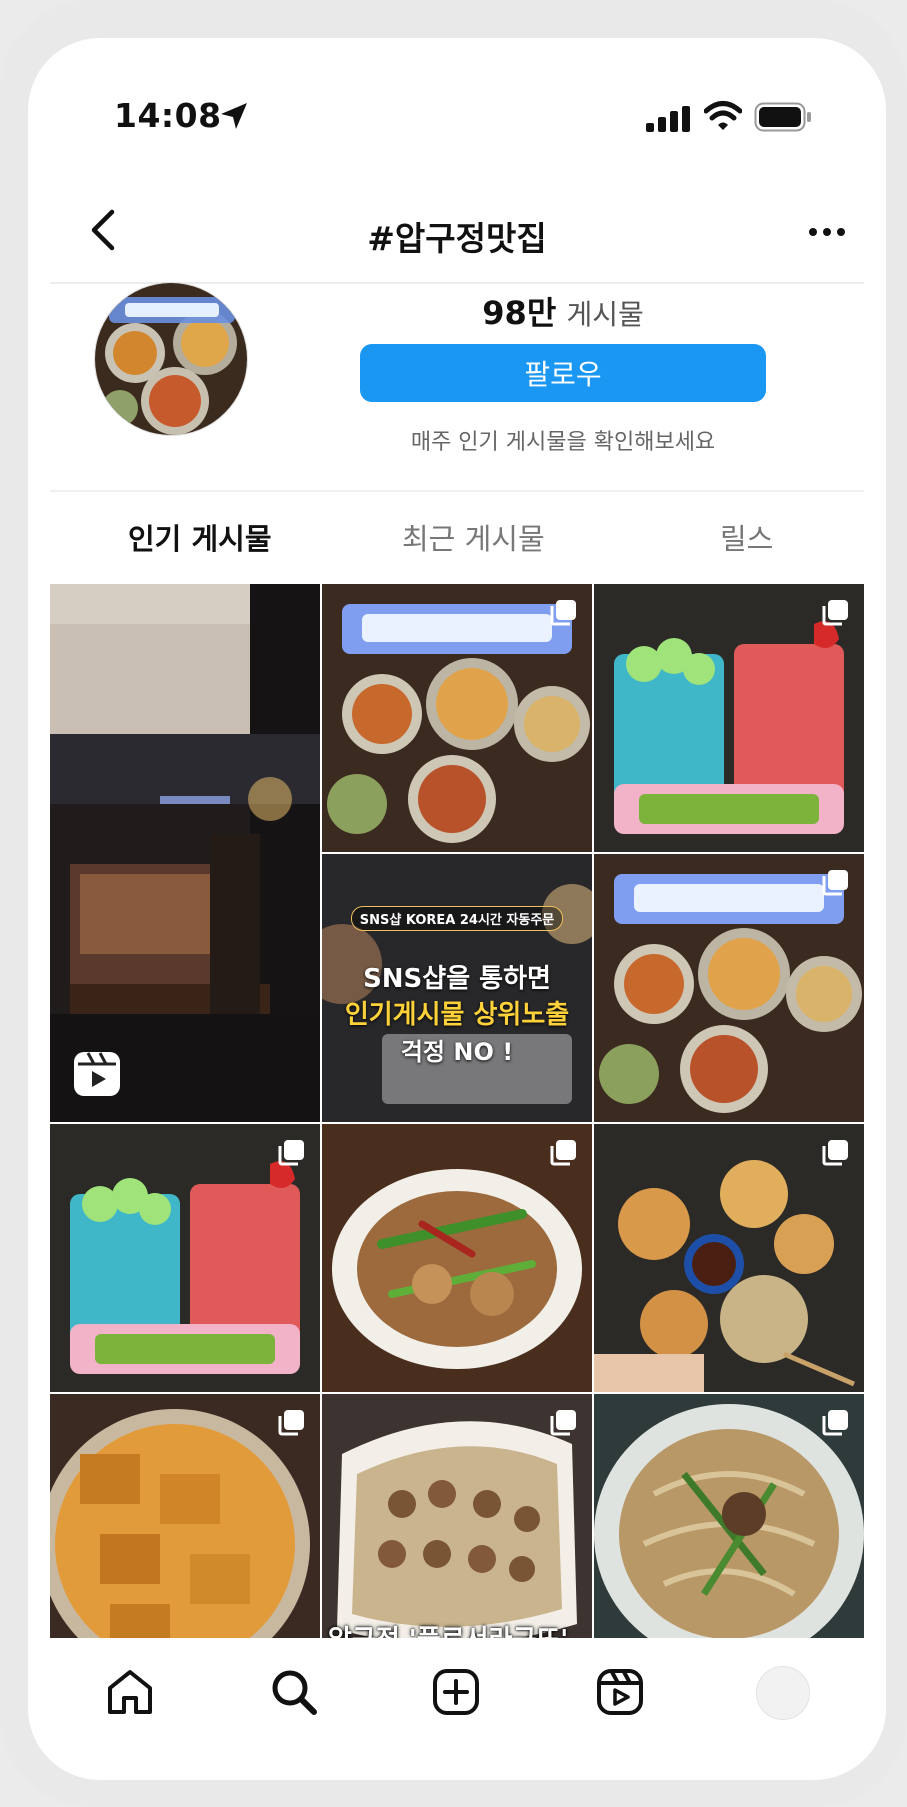  I want to click on ad-badge: SNS샵 KOREA 24시간 자동주문, so click(457, 918).